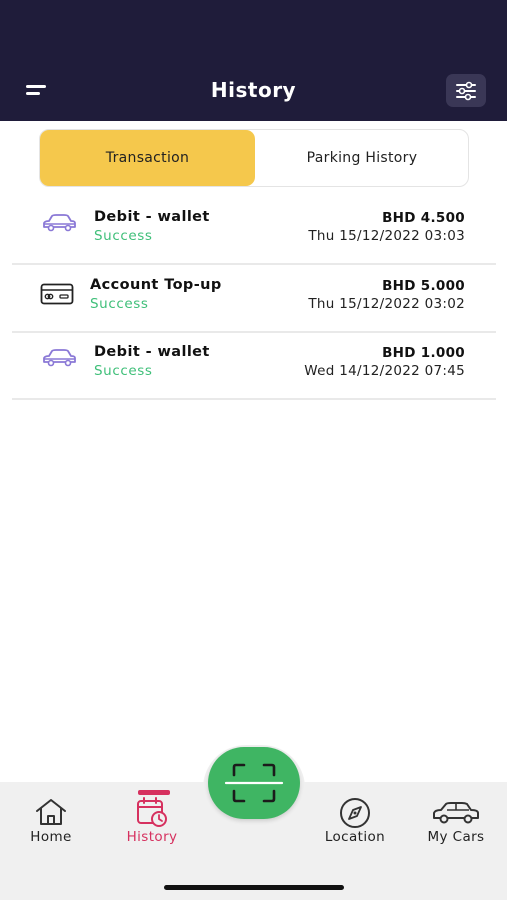 The width and height of the screenshot is (507, 900). Describe the element at coordinates (423, 218) in the screenshot. I see `transaction-amount: BHD 4.500` at that location.